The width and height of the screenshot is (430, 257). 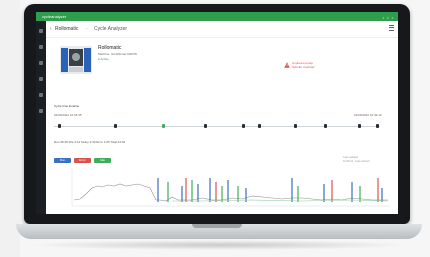 What do you see at coordinates (62, 160) in the screenshot?
I see `filter-button-run: Run` at bounding box center [62, 160].